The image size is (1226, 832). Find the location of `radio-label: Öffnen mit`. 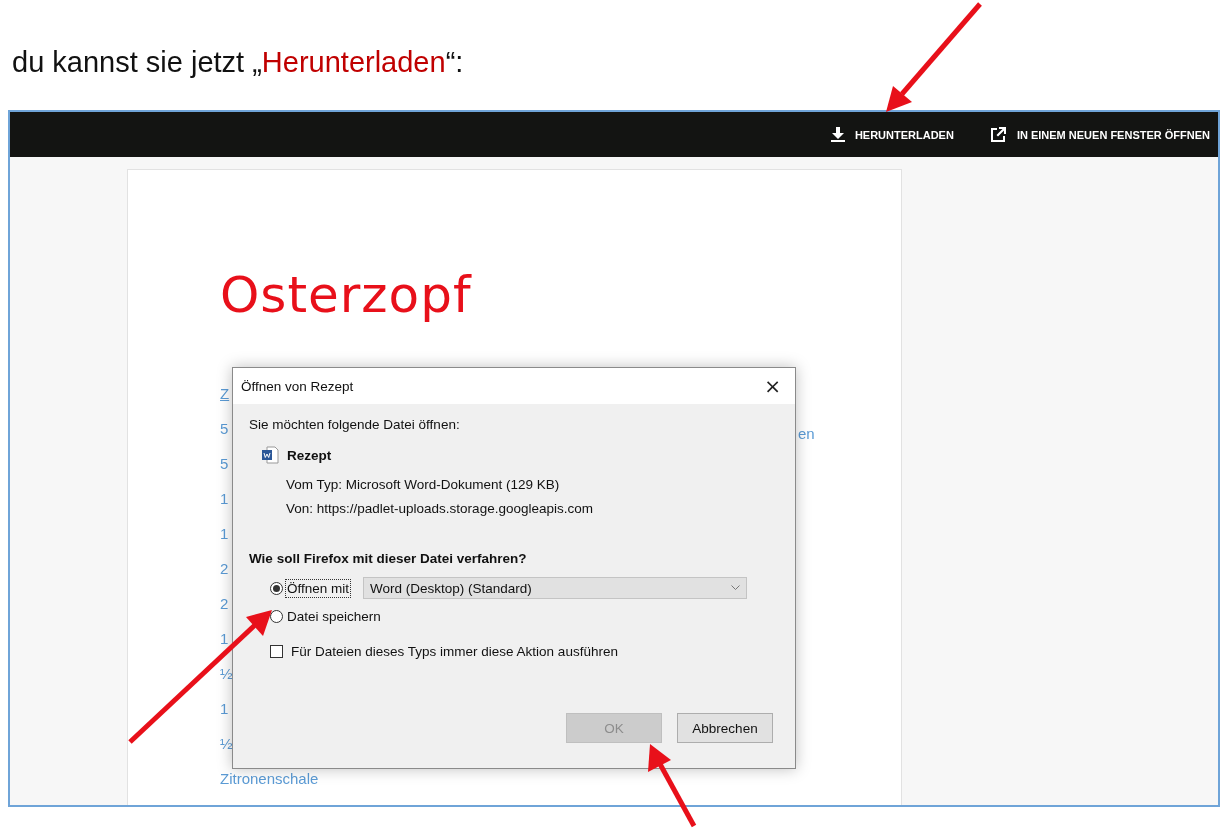

radio-label: Öffnen mit is located at coordinates (318, 588).